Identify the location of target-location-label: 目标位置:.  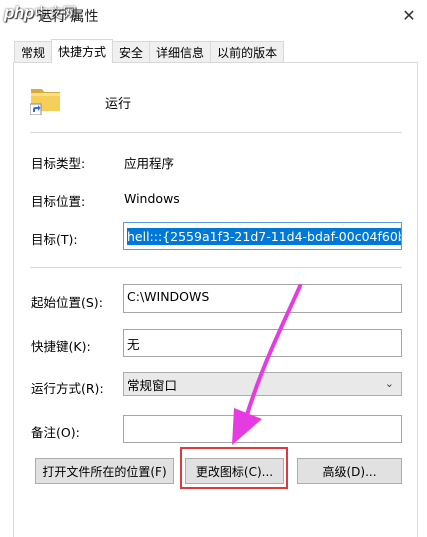
(58, 201).